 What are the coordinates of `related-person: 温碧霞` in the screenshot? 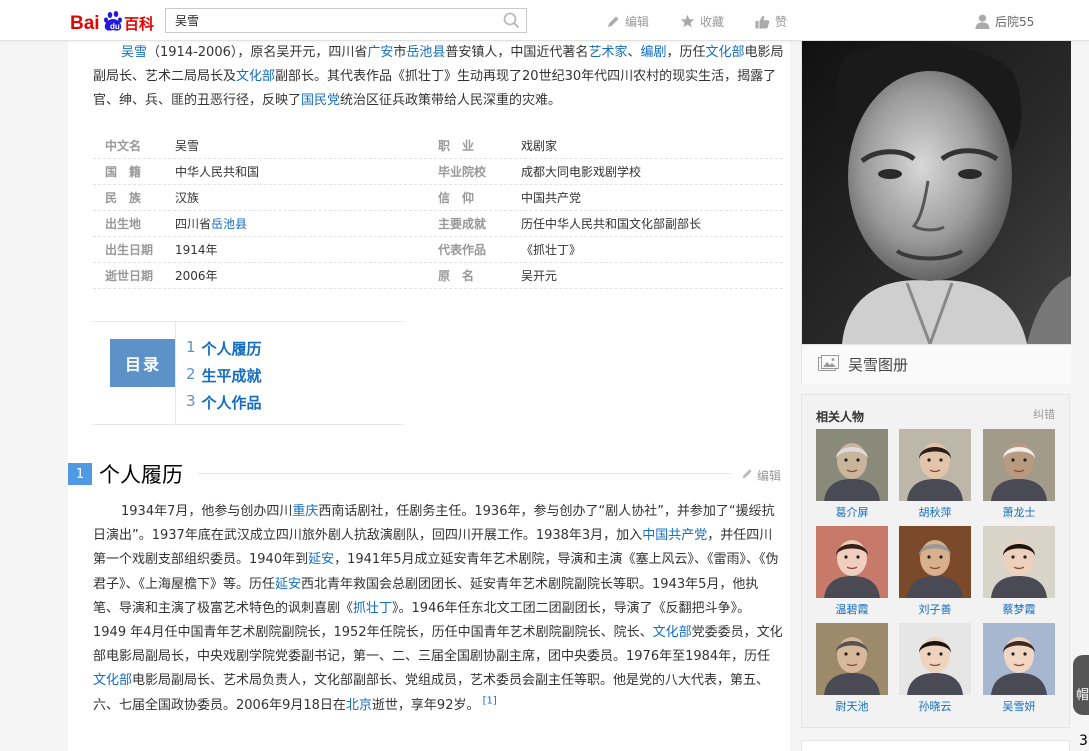 It's located at (852, 571).